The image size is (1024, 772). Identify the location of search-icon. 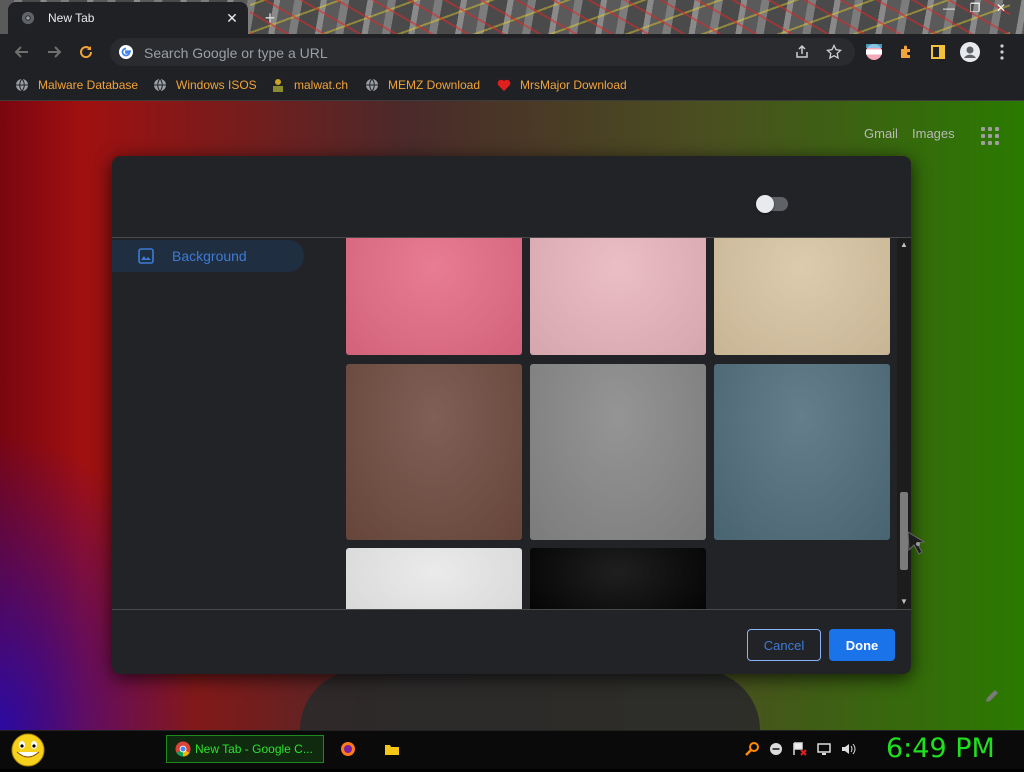
(752, 749).